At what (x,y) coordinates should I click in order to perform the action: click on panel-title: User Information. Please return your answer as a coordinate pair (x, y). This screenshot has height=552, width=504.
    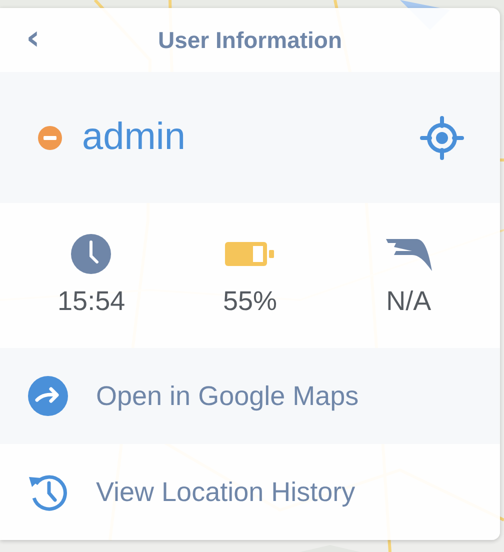
    Looking at the image, I should click on (250, 40).